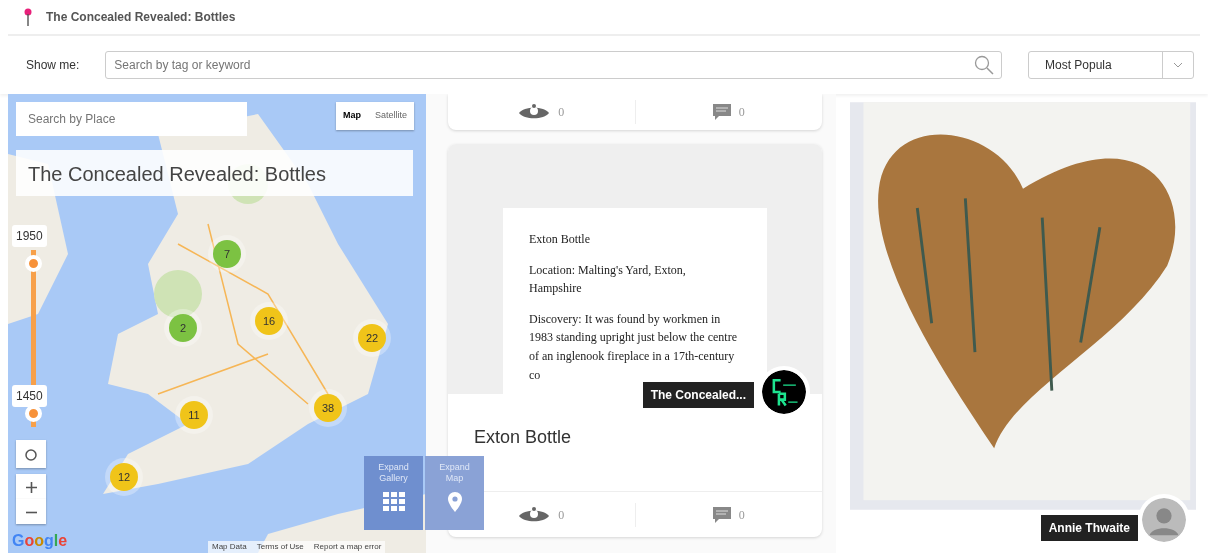  Describe the element at coordinates (608, 279) in the screenshot. I see `document-text: Location: Malting's Yard, Exton, Hampshire` at that location.